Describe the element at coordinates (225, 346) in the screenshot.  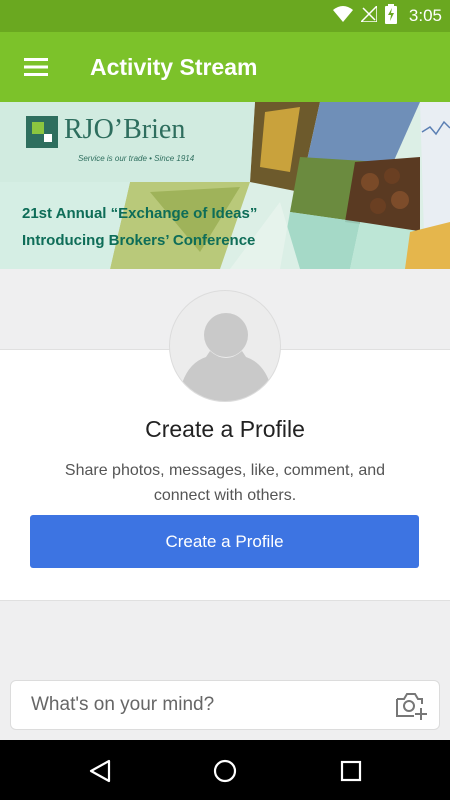
I see `avatar-placeholder-icon` at that location.